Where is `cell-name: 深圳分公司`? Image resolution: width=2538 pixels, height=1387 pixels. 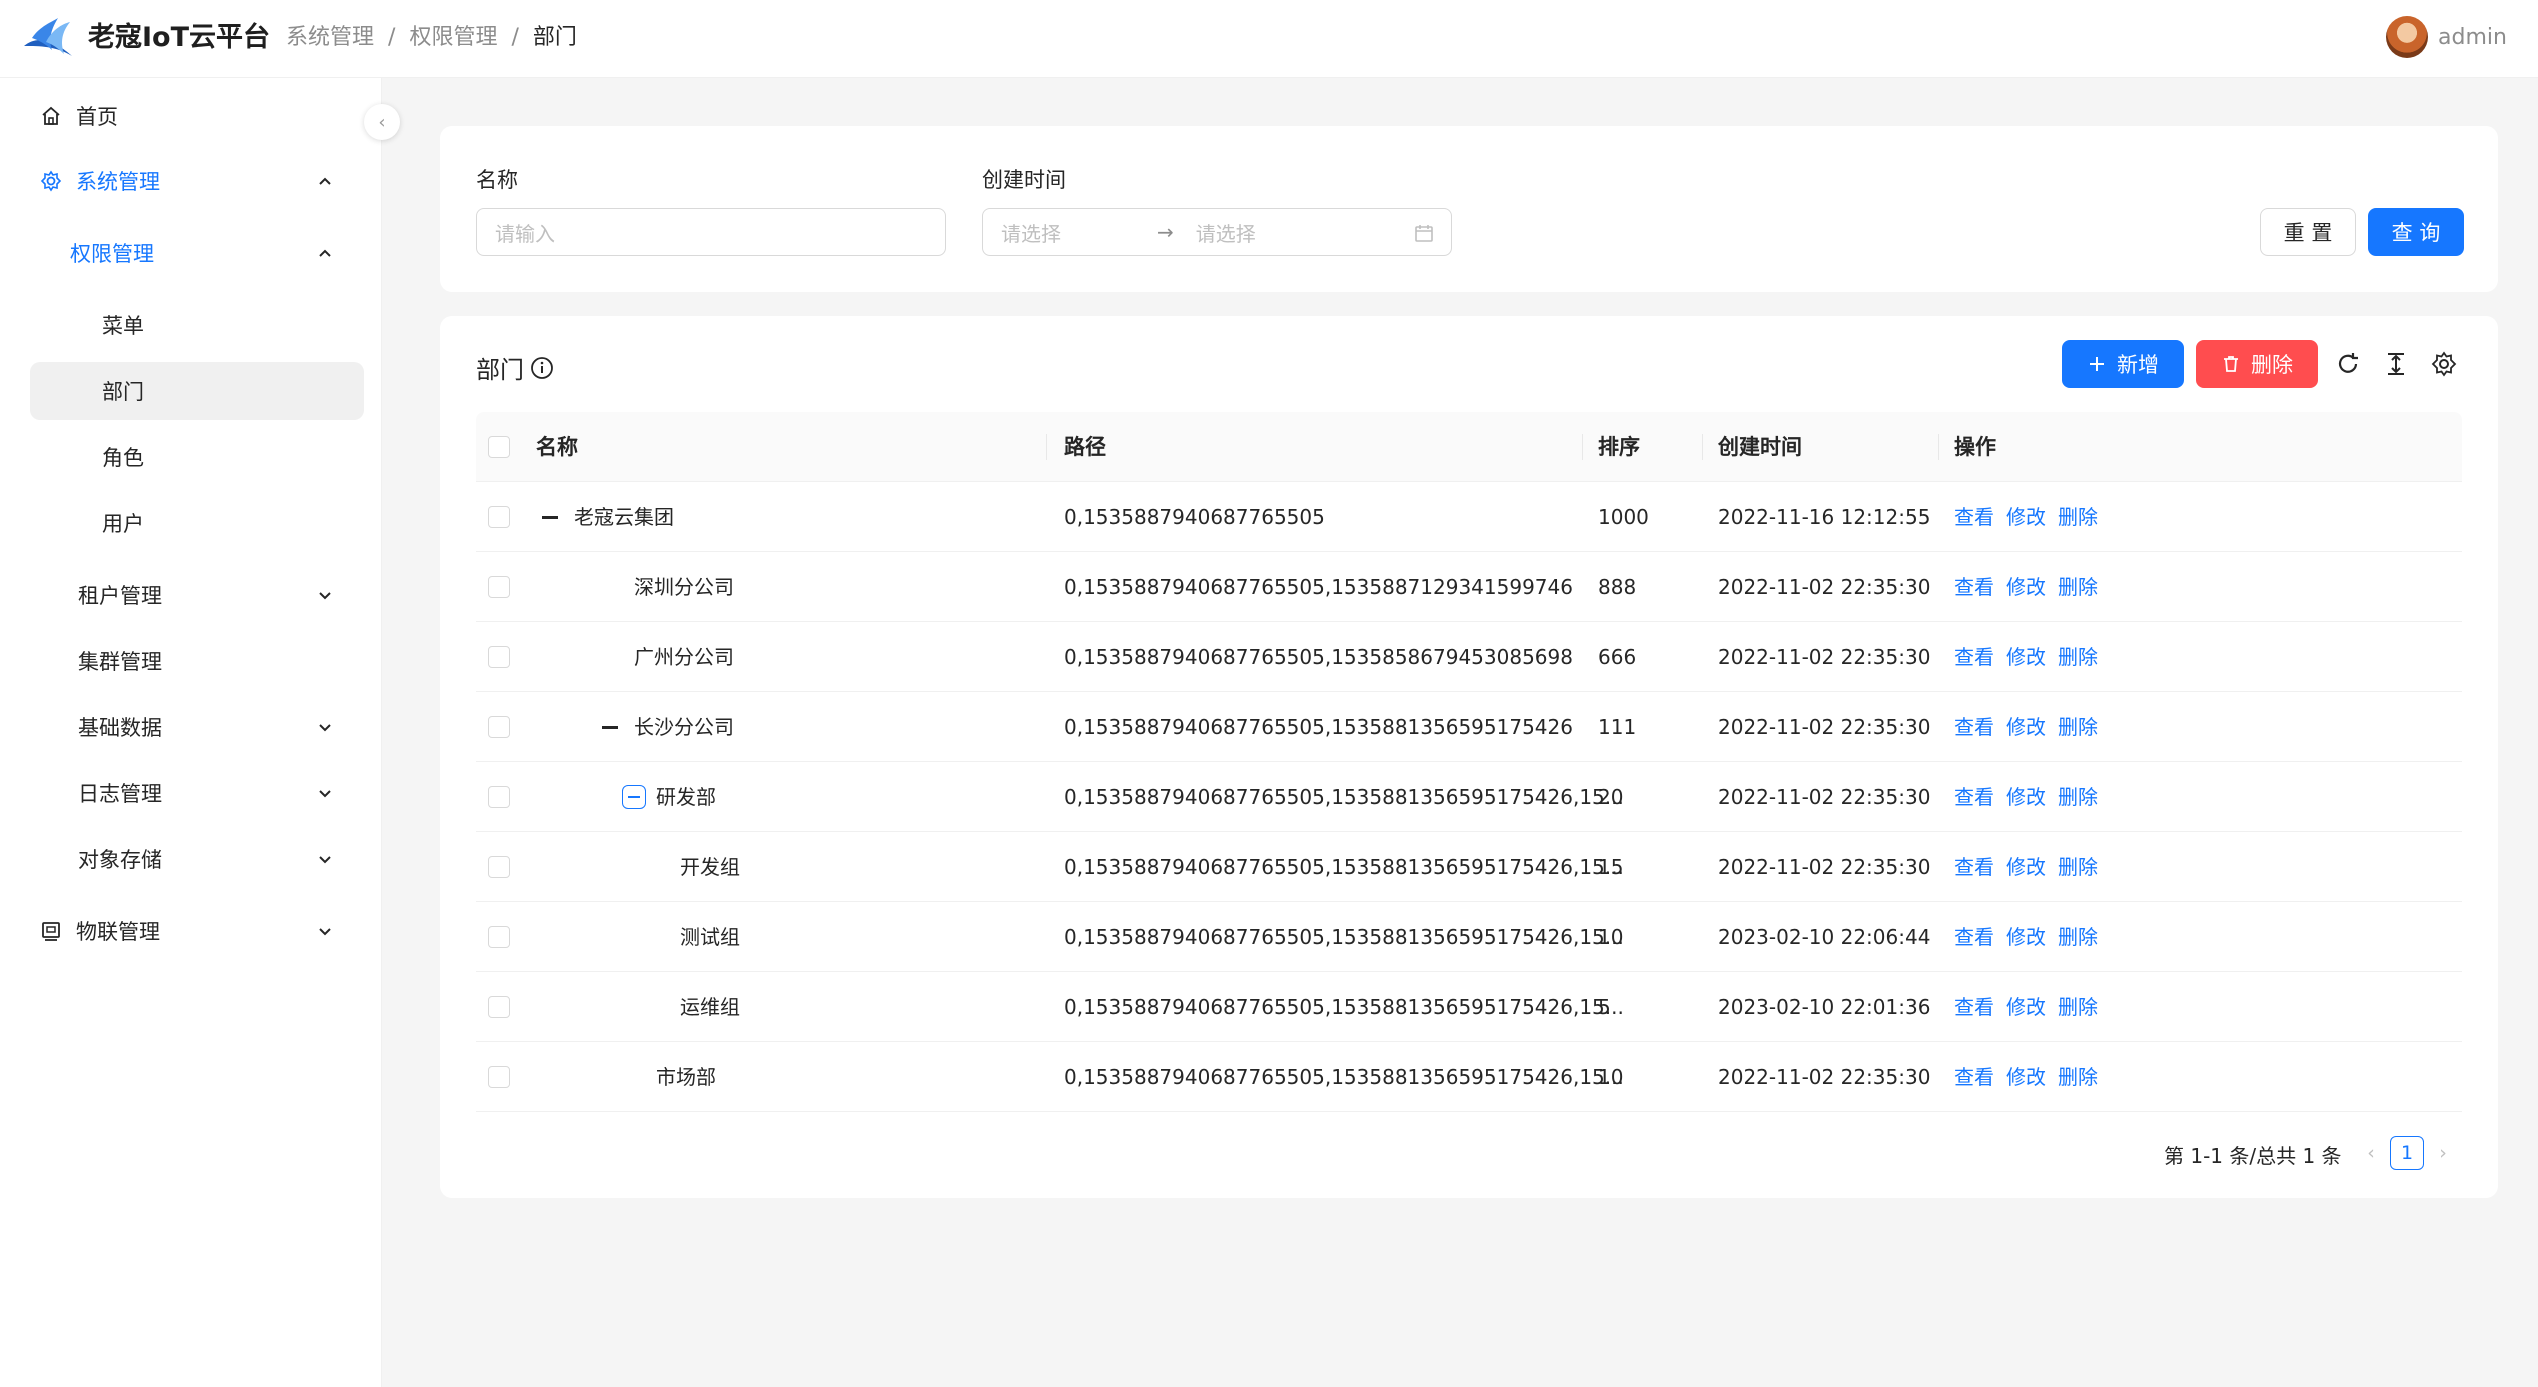
cell-name: 深圳分公司 is located at coordinates (684, 587).